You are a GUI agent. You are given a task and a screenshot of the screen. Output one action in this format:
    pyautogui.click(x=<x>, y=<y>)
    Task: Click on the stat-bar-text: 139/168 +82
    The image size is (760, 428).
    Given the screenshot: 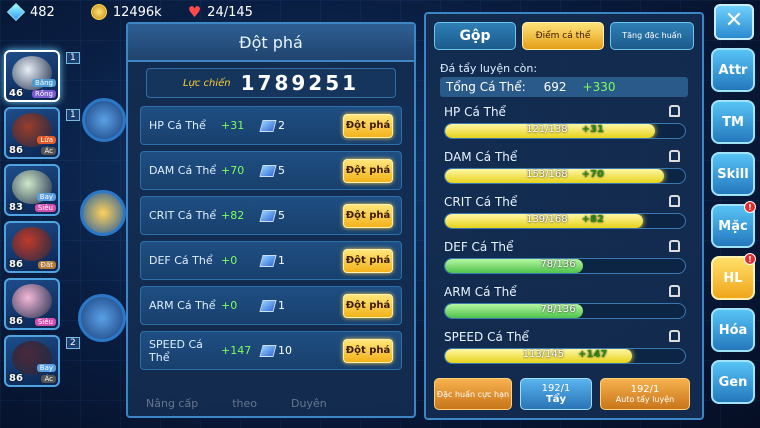 What is the action you would take?
    pyautogui.click(x=565, y=219)
    